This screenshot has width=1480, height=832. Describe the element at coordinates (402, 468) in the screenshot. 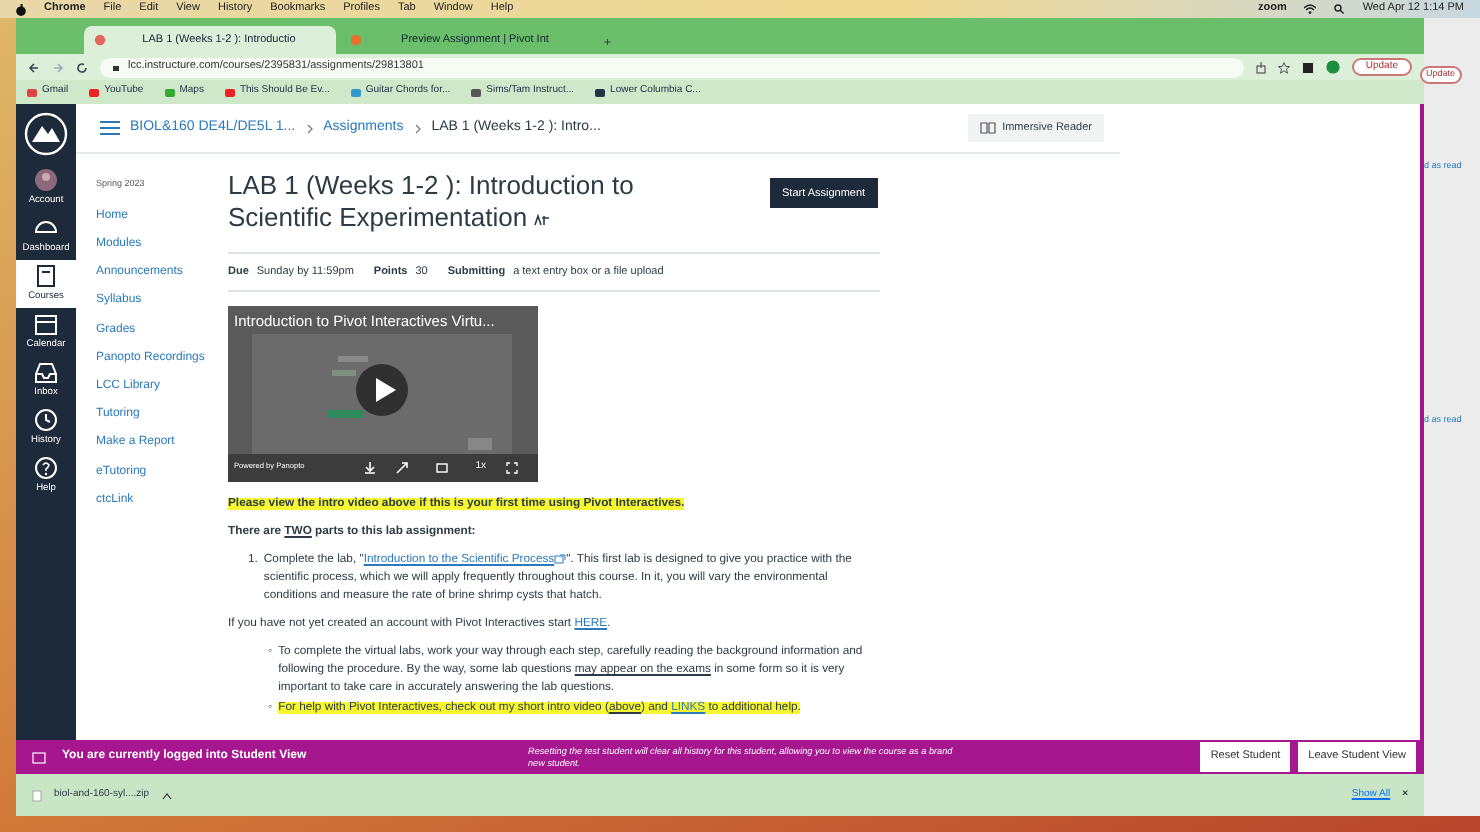

I see `expand-icon` at that location.